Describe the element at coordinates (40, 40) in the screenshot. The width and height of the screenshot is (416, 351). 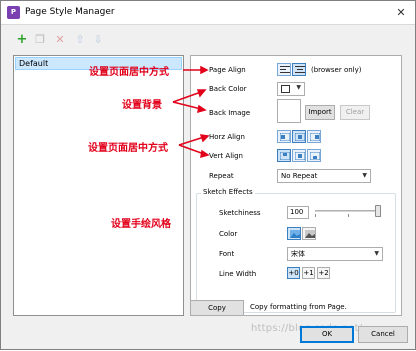
I see `copy-icon: ❐` at that location.